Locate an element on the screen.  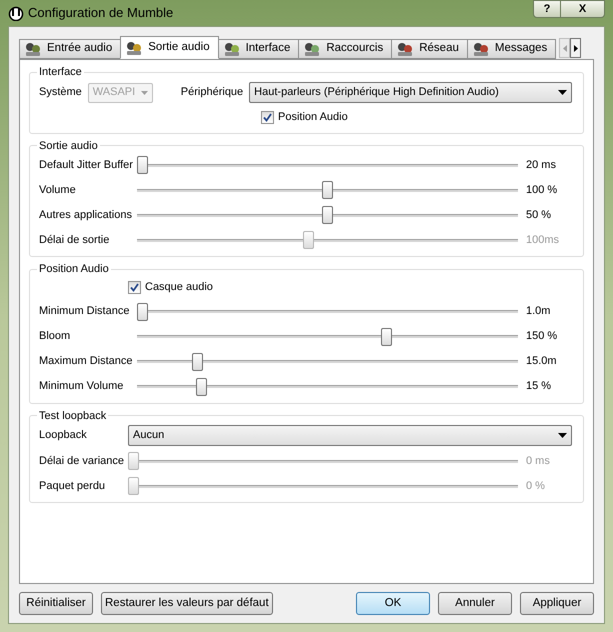
tab: Sortie audio is located at coordinates (169, 47).